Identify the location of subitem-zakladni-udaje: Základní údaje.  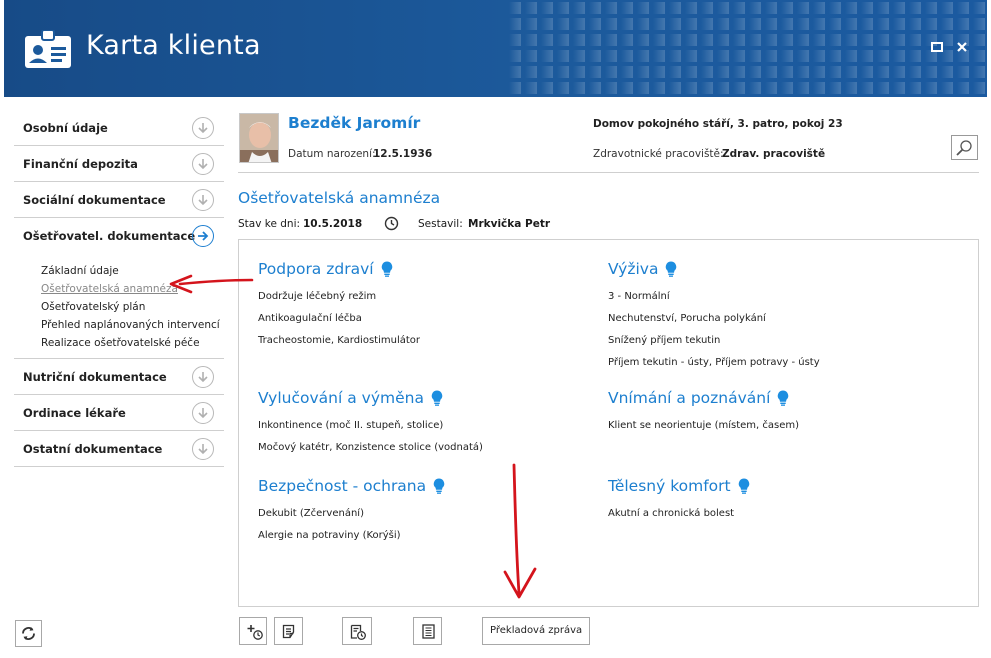
(132, 271).